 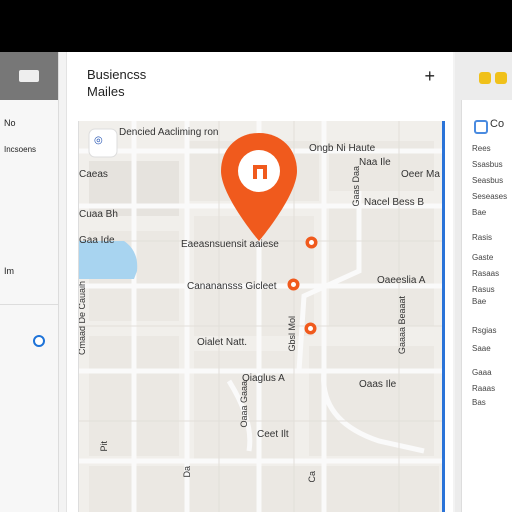 I want to click on radio-indicator, so click(x=39, y=341).